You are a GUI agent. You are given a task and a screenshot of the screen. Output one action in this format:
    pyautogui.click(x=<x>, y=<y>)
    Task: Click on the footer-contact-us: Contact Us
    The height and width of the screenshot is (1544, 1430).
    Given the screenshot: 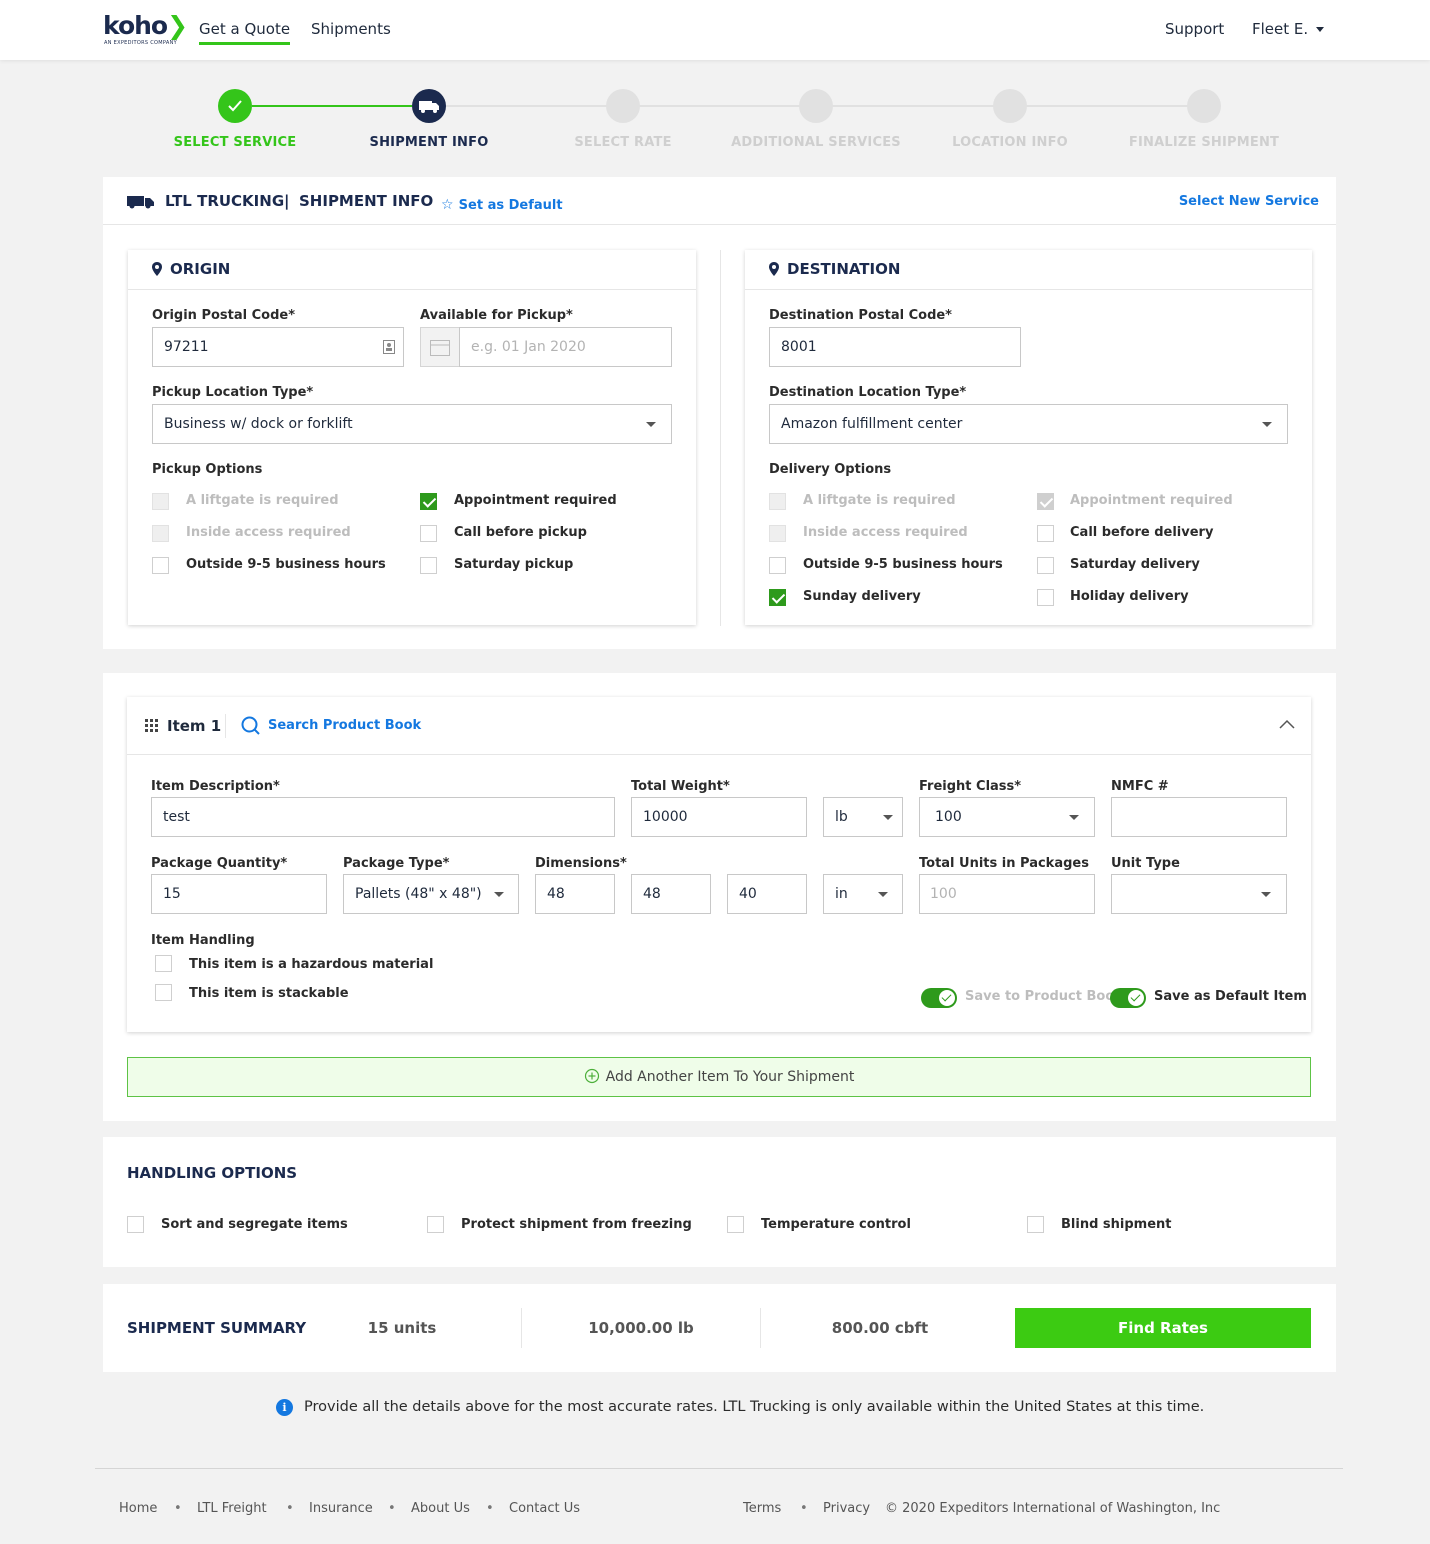 What is the action you would take?
    pyautogui.click(x=544, y=1508)
    